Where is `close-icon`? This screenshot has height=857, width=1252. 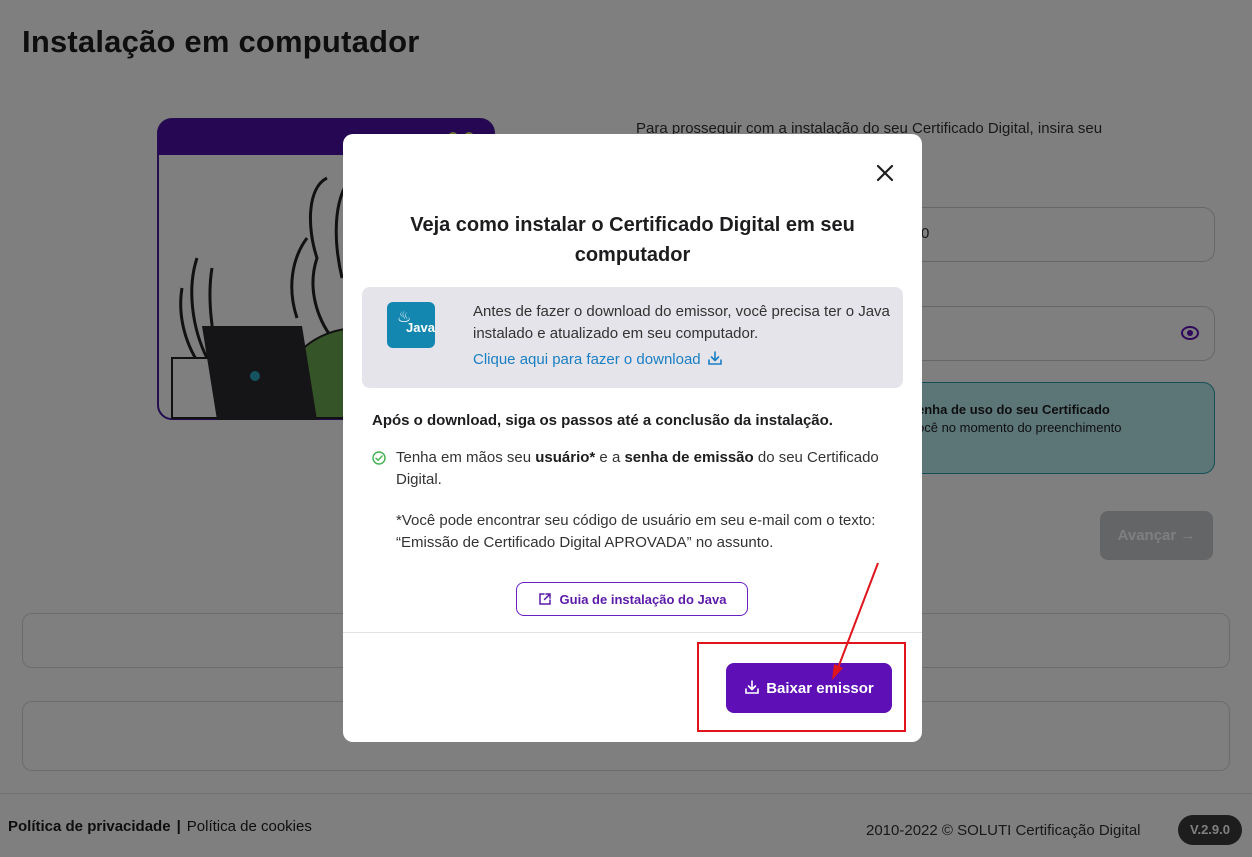 close-icon is located at coordinates (885, 173).